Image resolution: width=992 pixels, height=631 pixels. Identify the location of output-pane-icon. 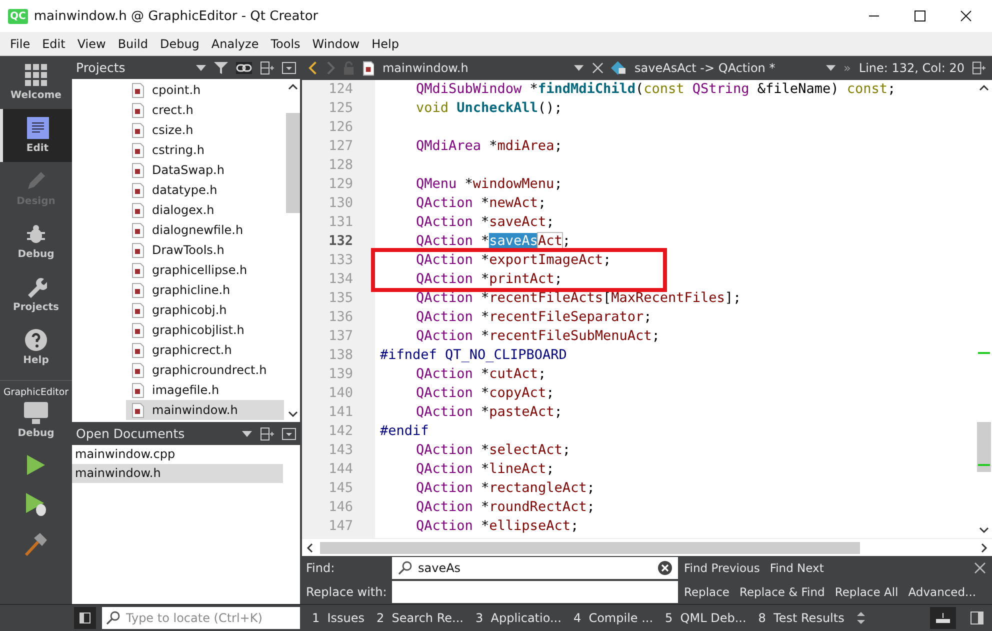
(943, 618).